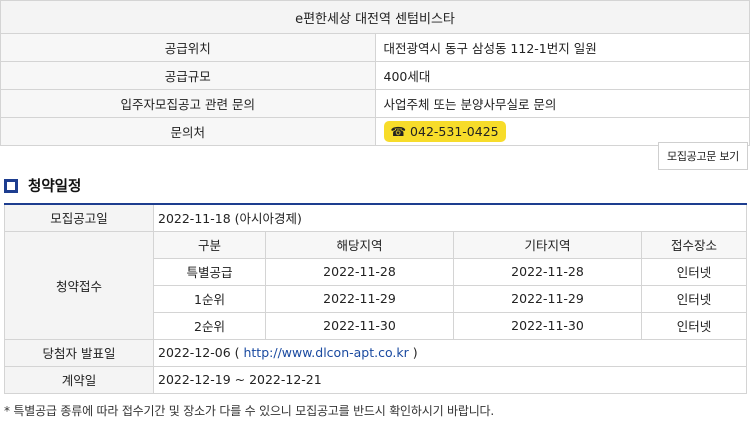  I want to click on column-header: 구분, so click(209, 244).